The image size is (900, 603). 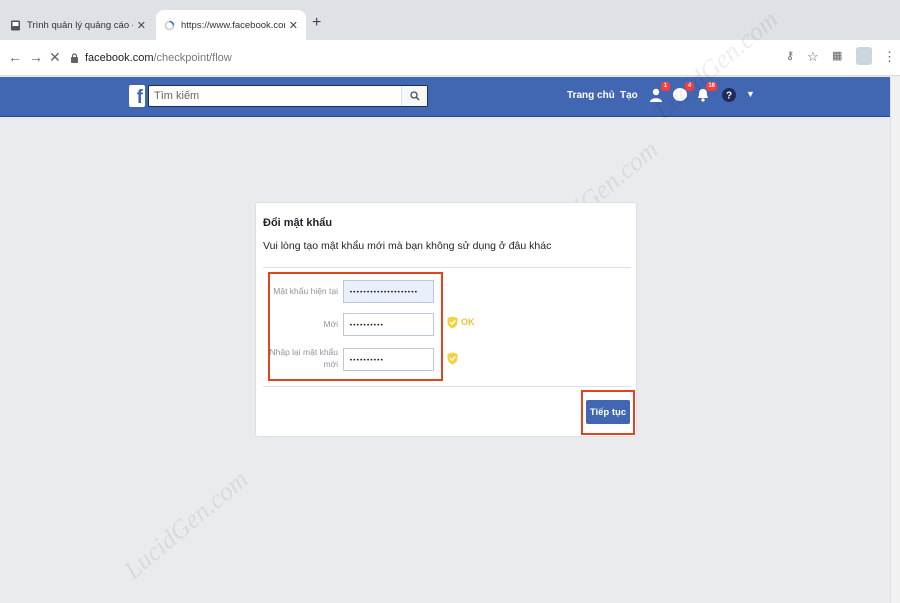 What do you see at coordinates (895, 340) in the screenshot?
I see `scrollbar` at bounding box center [895, 340].